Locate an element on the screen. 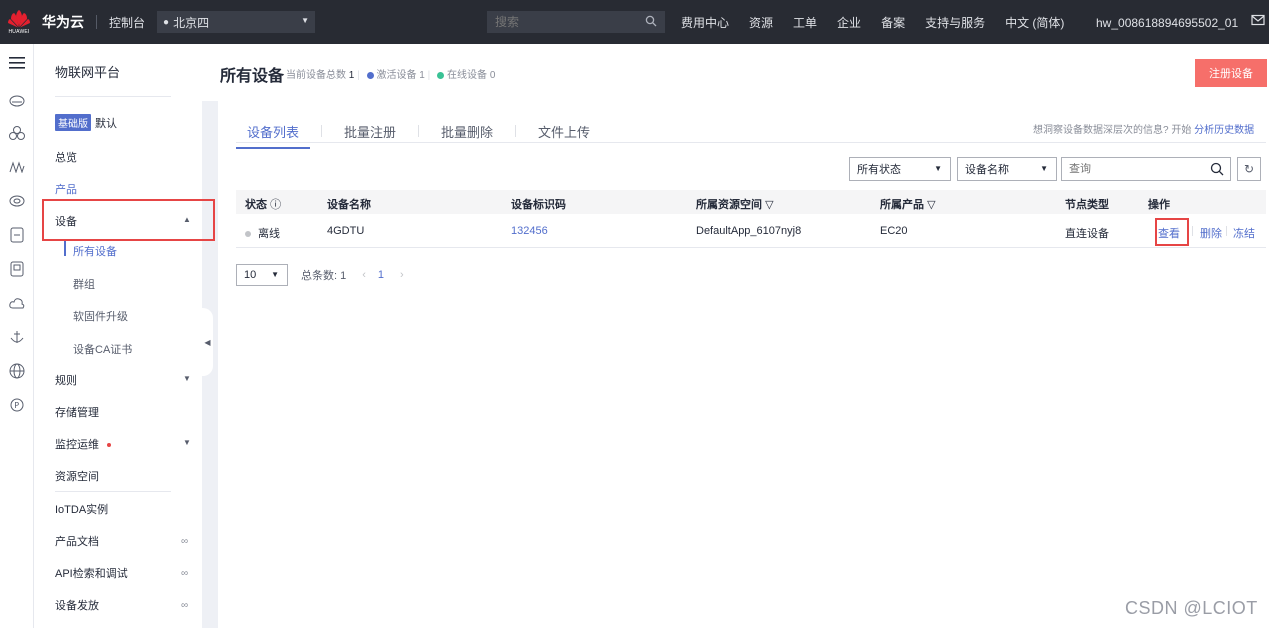 Image resolution: width=1269 pixels, height=628 pixels. register-device-button: 注册设备 is located at coordinates (1231, 73).